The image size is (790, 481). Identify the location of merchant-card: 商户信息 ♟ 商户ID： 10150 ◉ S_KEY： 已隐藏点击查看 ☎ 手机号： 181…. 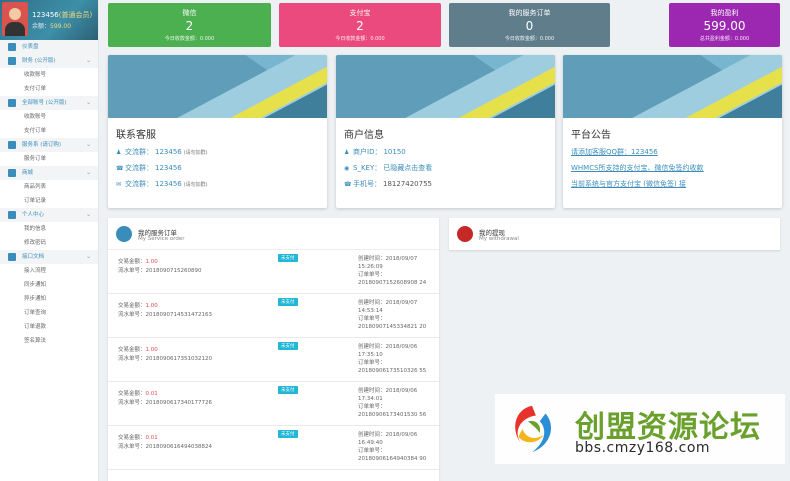
(445, 131).